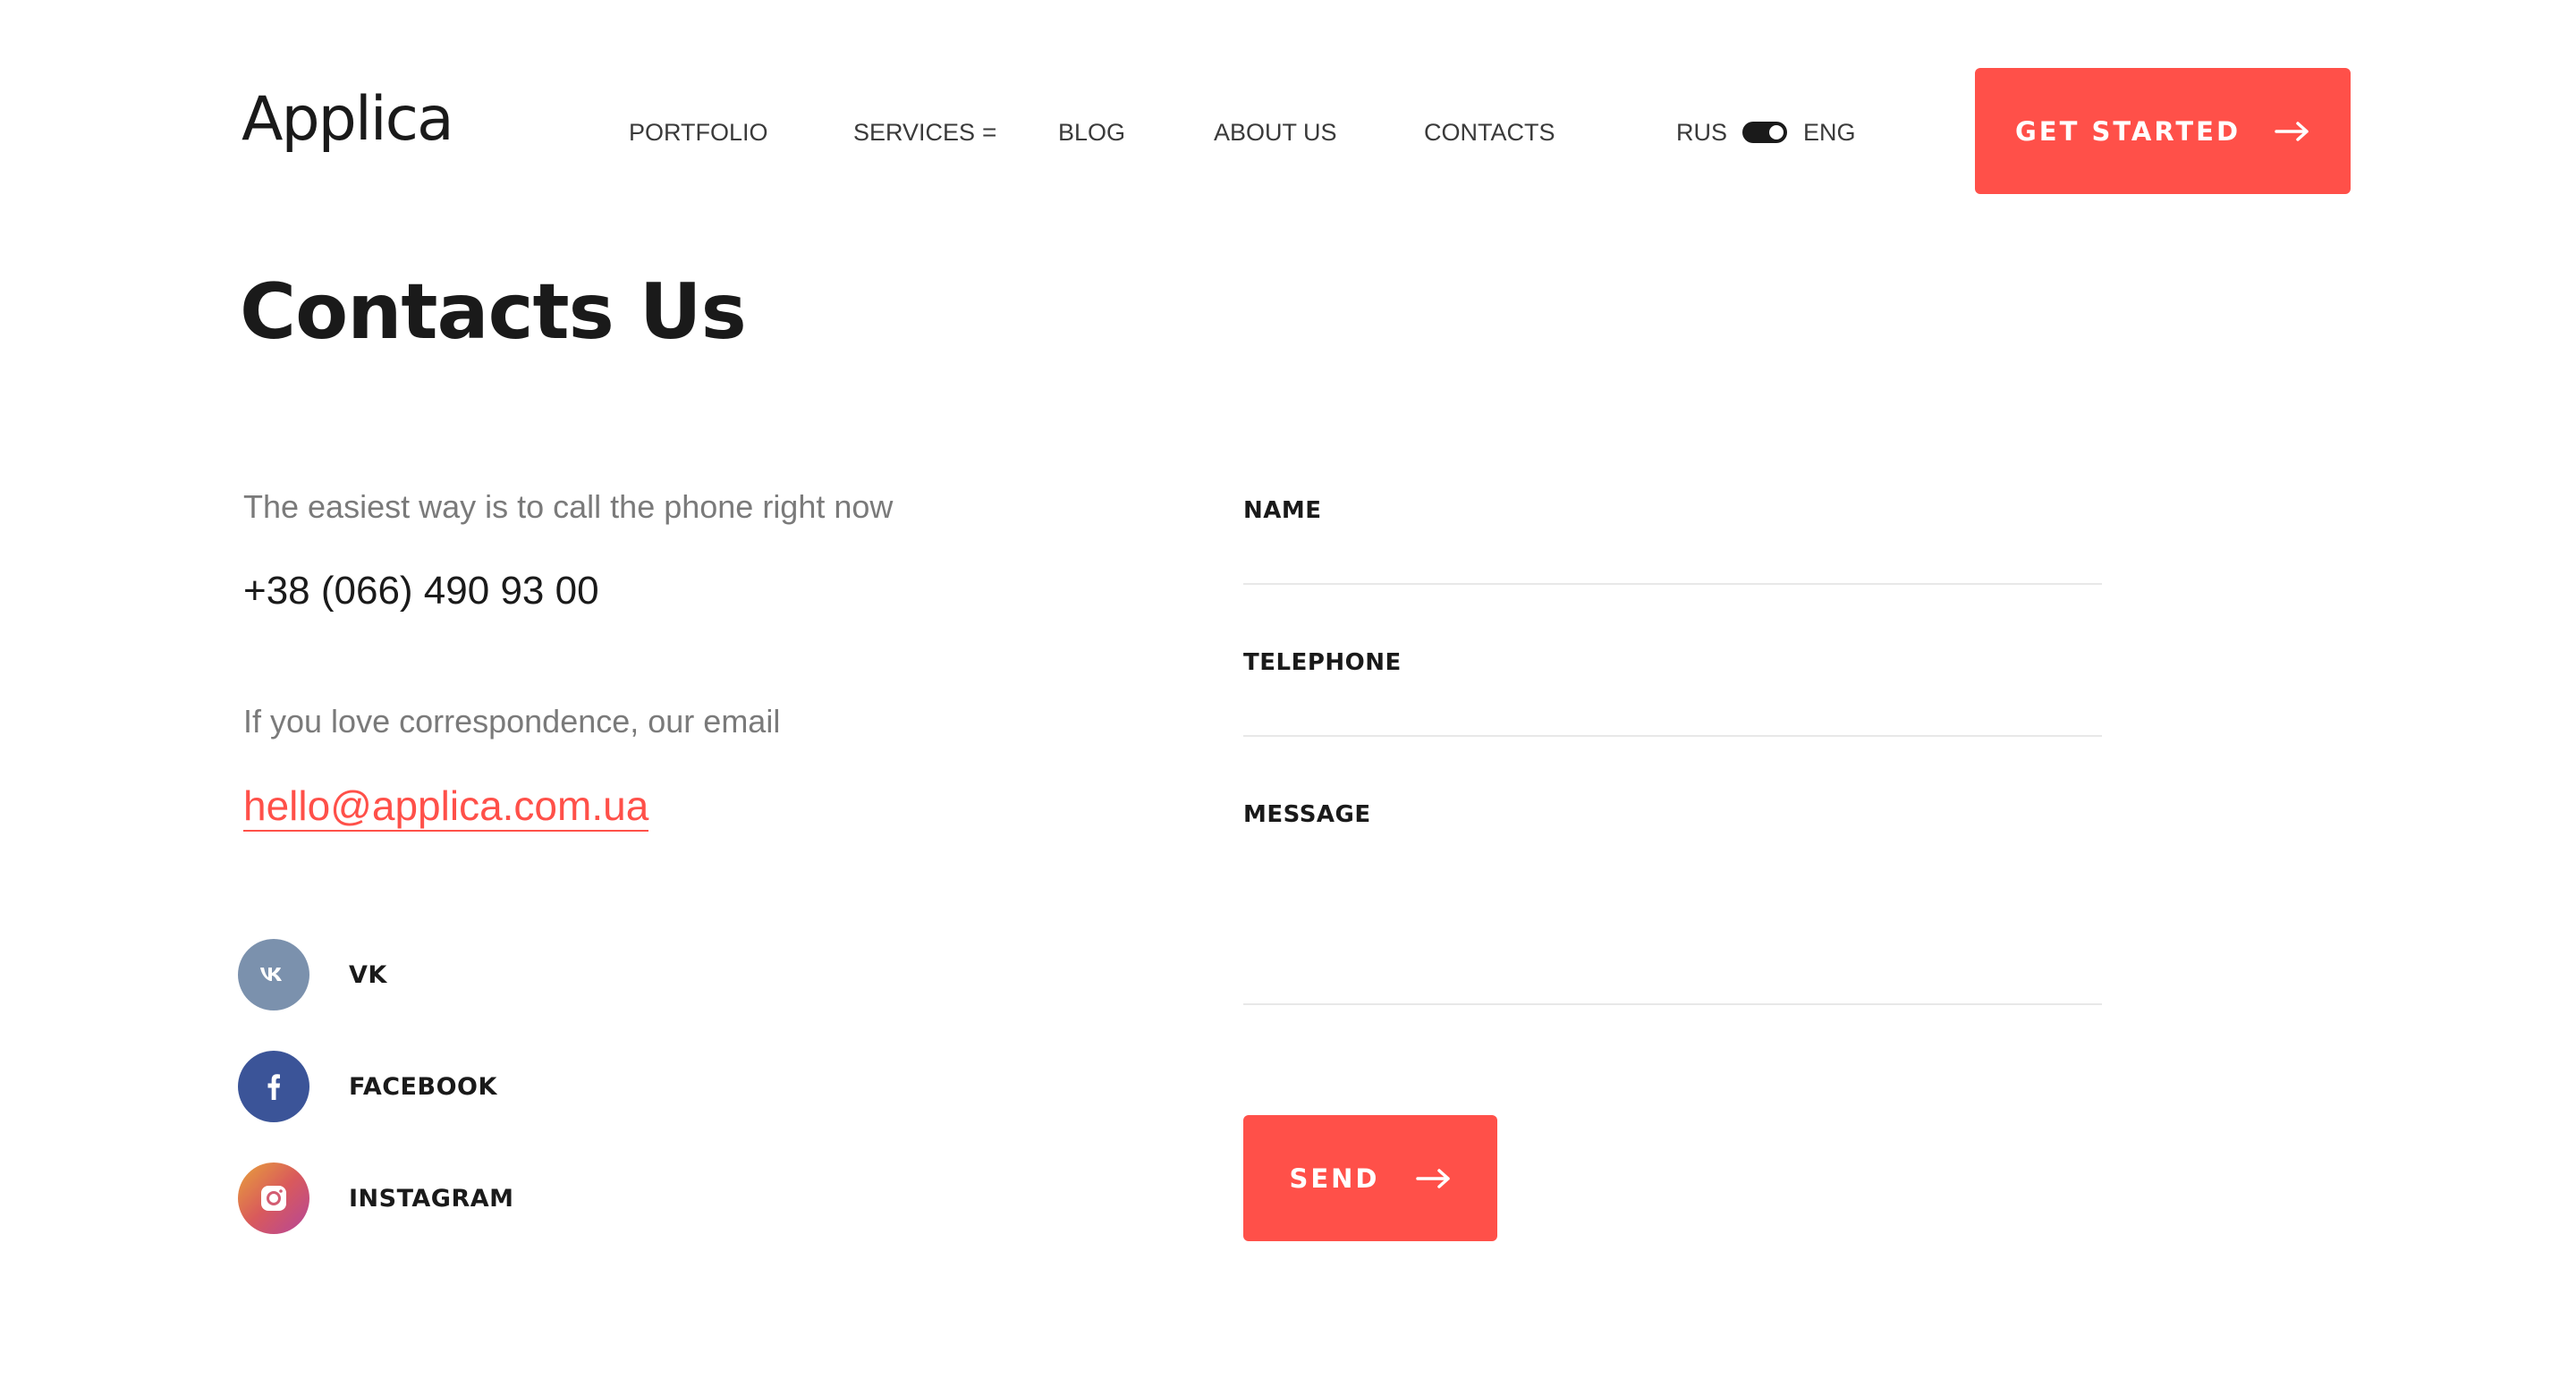 The height and width of the screenshot is (1395, 2576). I want to click on social-label-vk: VK, so click(368, 974).